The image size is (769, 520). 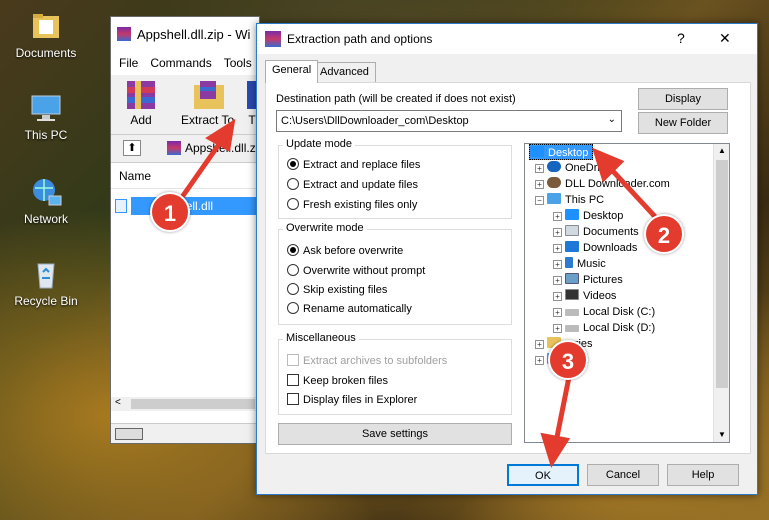 What do you see at coordinates (170, 212) in the screenshot?
I see `step-marker-1: 1` at bounding box center [170, 212].